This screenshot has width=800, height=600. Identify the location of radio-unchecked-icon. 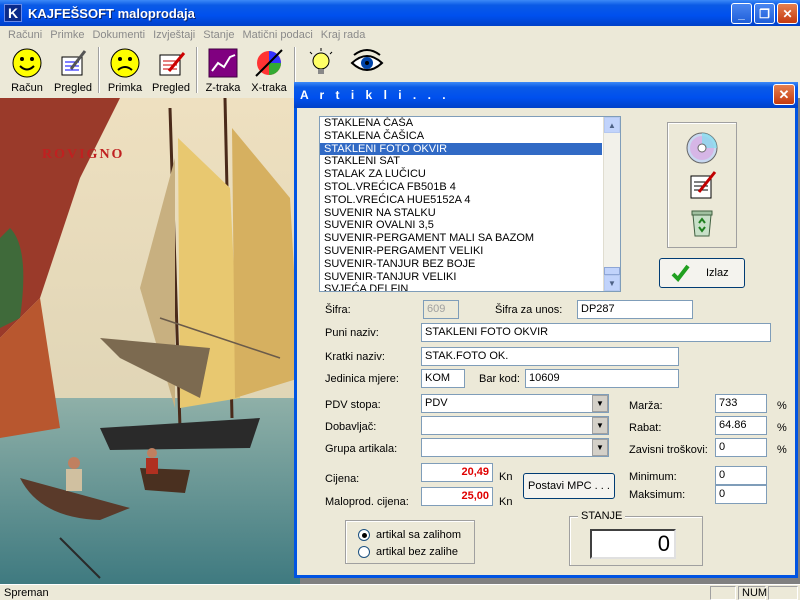
(364, 552).